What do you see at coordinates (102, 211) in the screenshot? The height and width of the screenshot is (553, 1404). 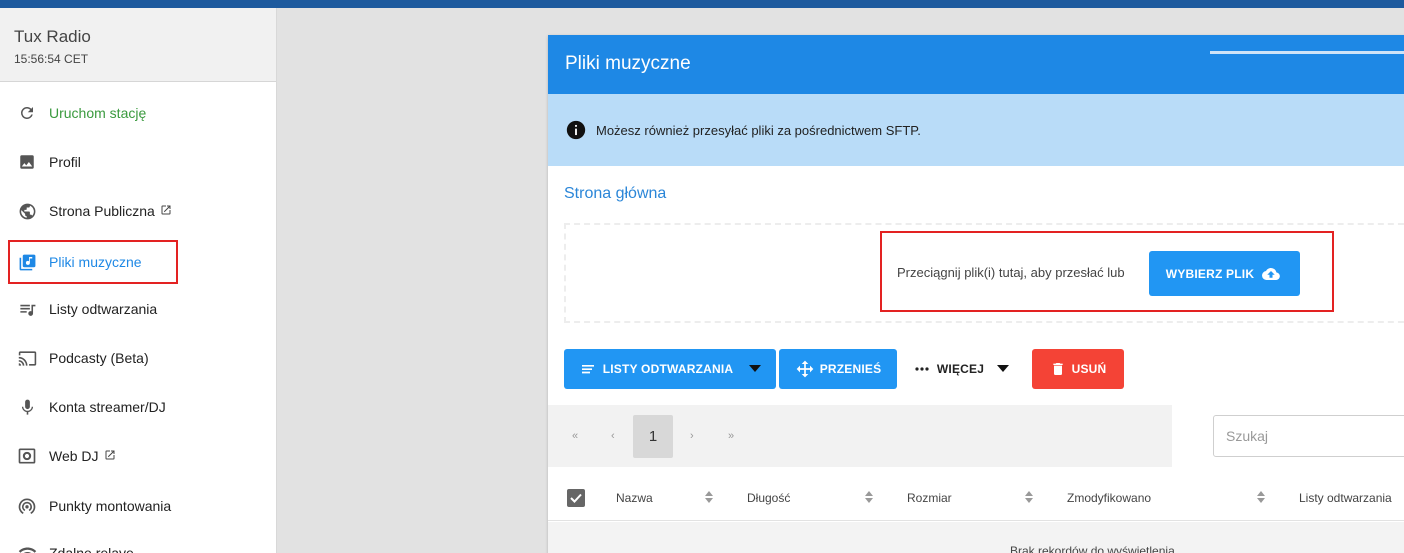 I see `sidebar-item-label: Strona Publiczna` at bounding box center [102, 211].